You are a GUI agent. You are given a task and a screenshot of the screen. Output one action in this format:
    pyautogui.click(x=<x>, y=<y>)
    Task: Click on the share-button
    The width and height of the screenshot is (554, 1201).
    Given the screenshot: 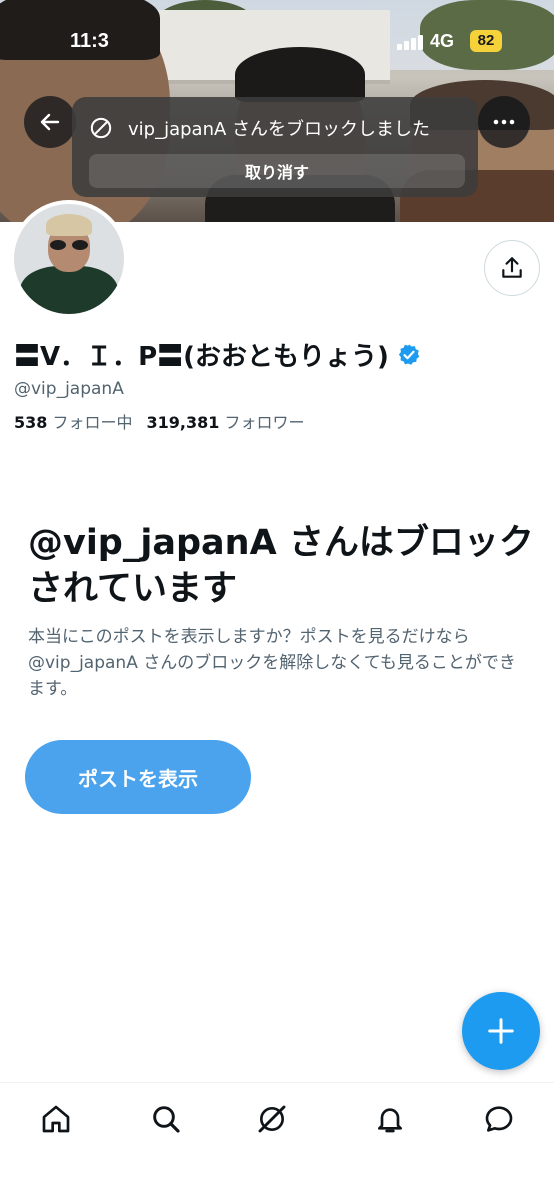 What is the action you would take?
    pyautogui.click(x=512, y=268)
    